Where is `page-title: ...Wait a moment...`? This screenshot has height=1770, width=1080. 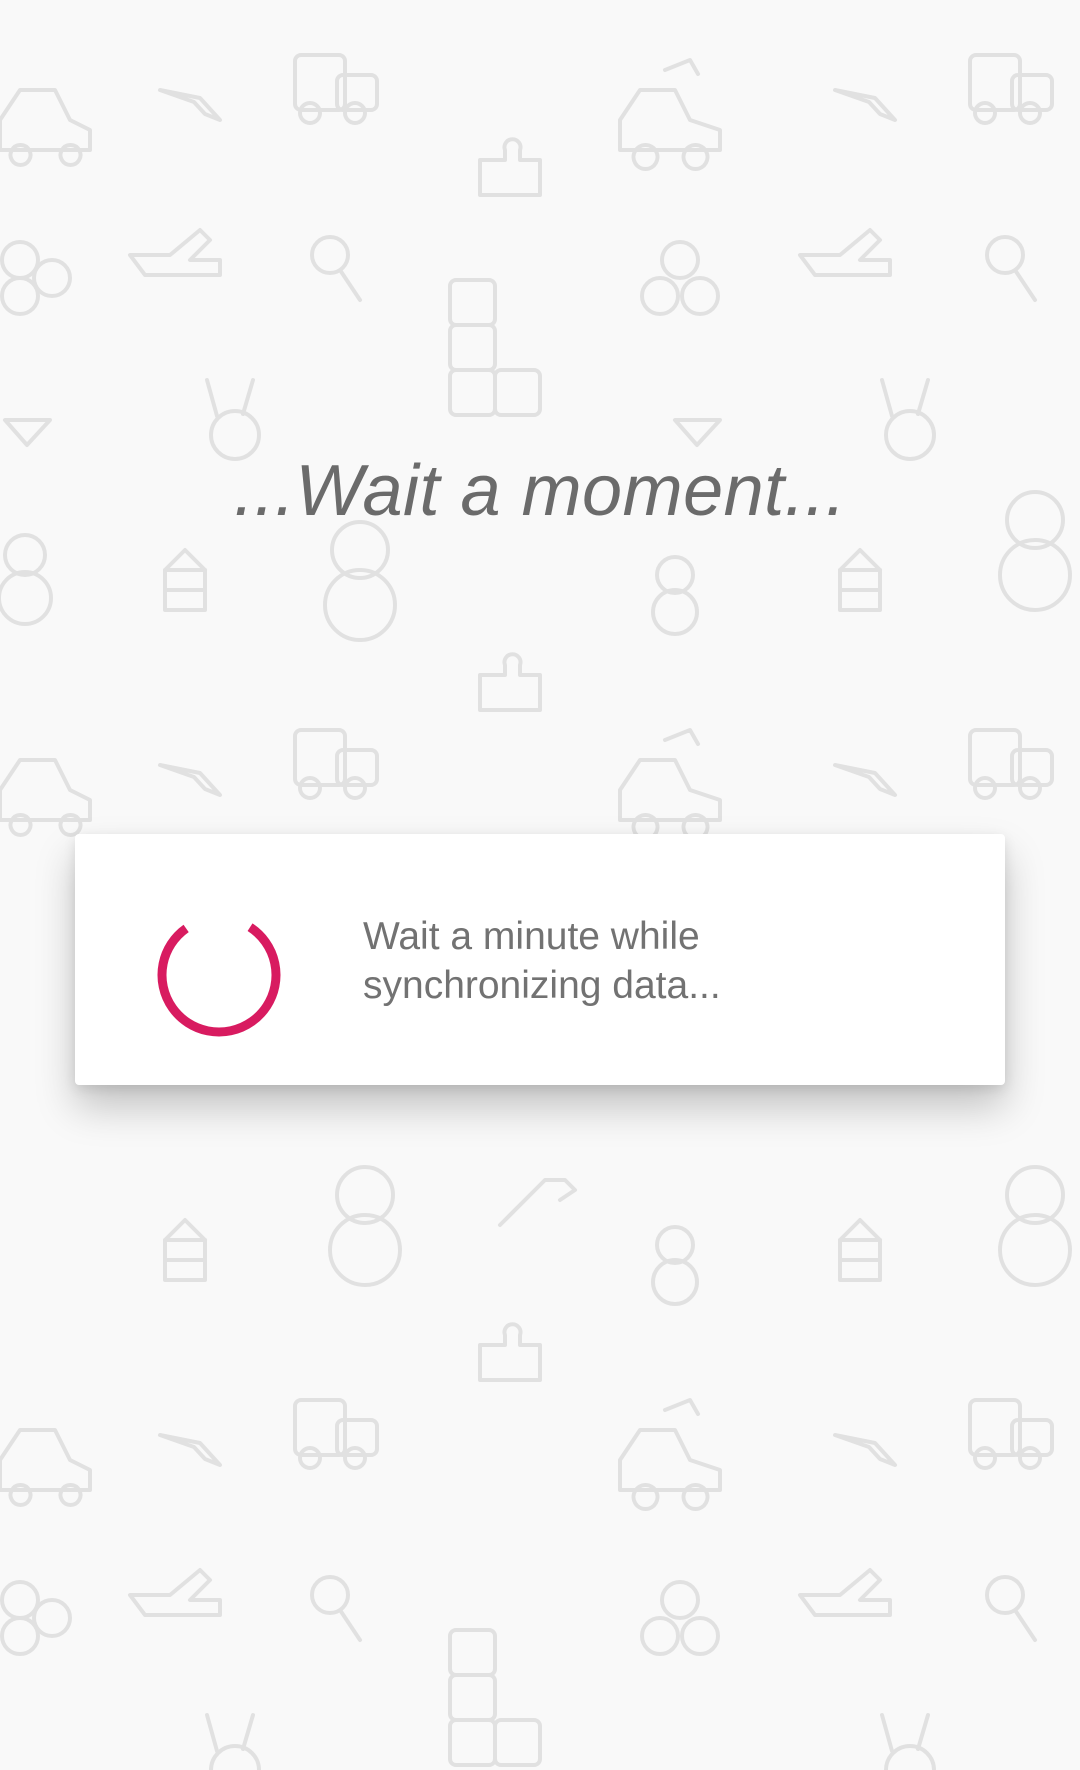 page-title: ...Wait a moment... is located at coordinates (540, 491).